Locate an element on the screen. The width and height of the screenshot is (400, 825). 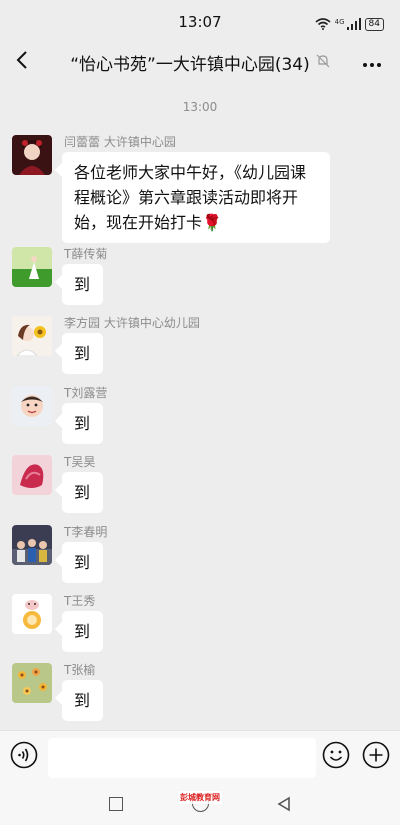
status-bar: 13:07 4G 84 is located at coordinates (200, 22).